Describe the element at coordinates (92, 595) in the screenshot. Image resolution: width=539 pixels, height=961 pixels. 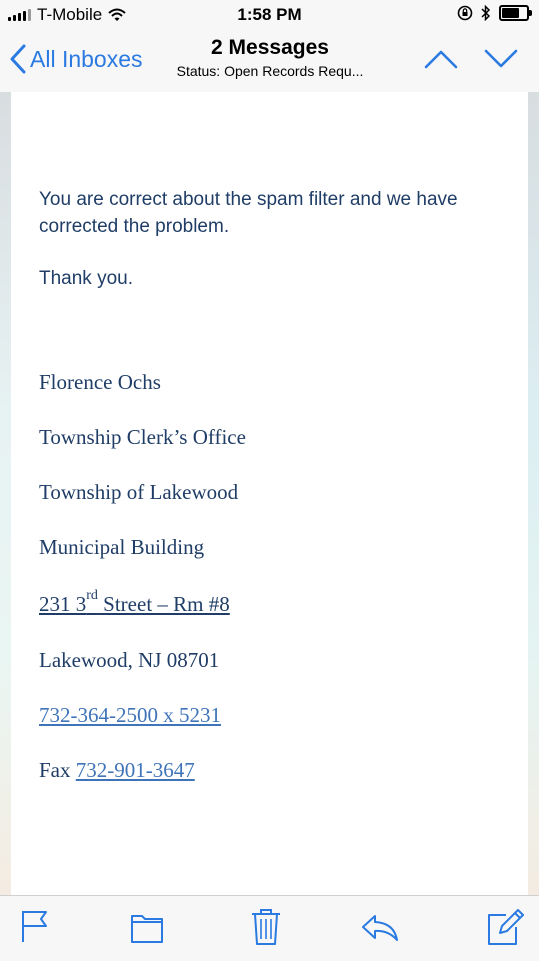
I see `address-superscript: rd` at that location.